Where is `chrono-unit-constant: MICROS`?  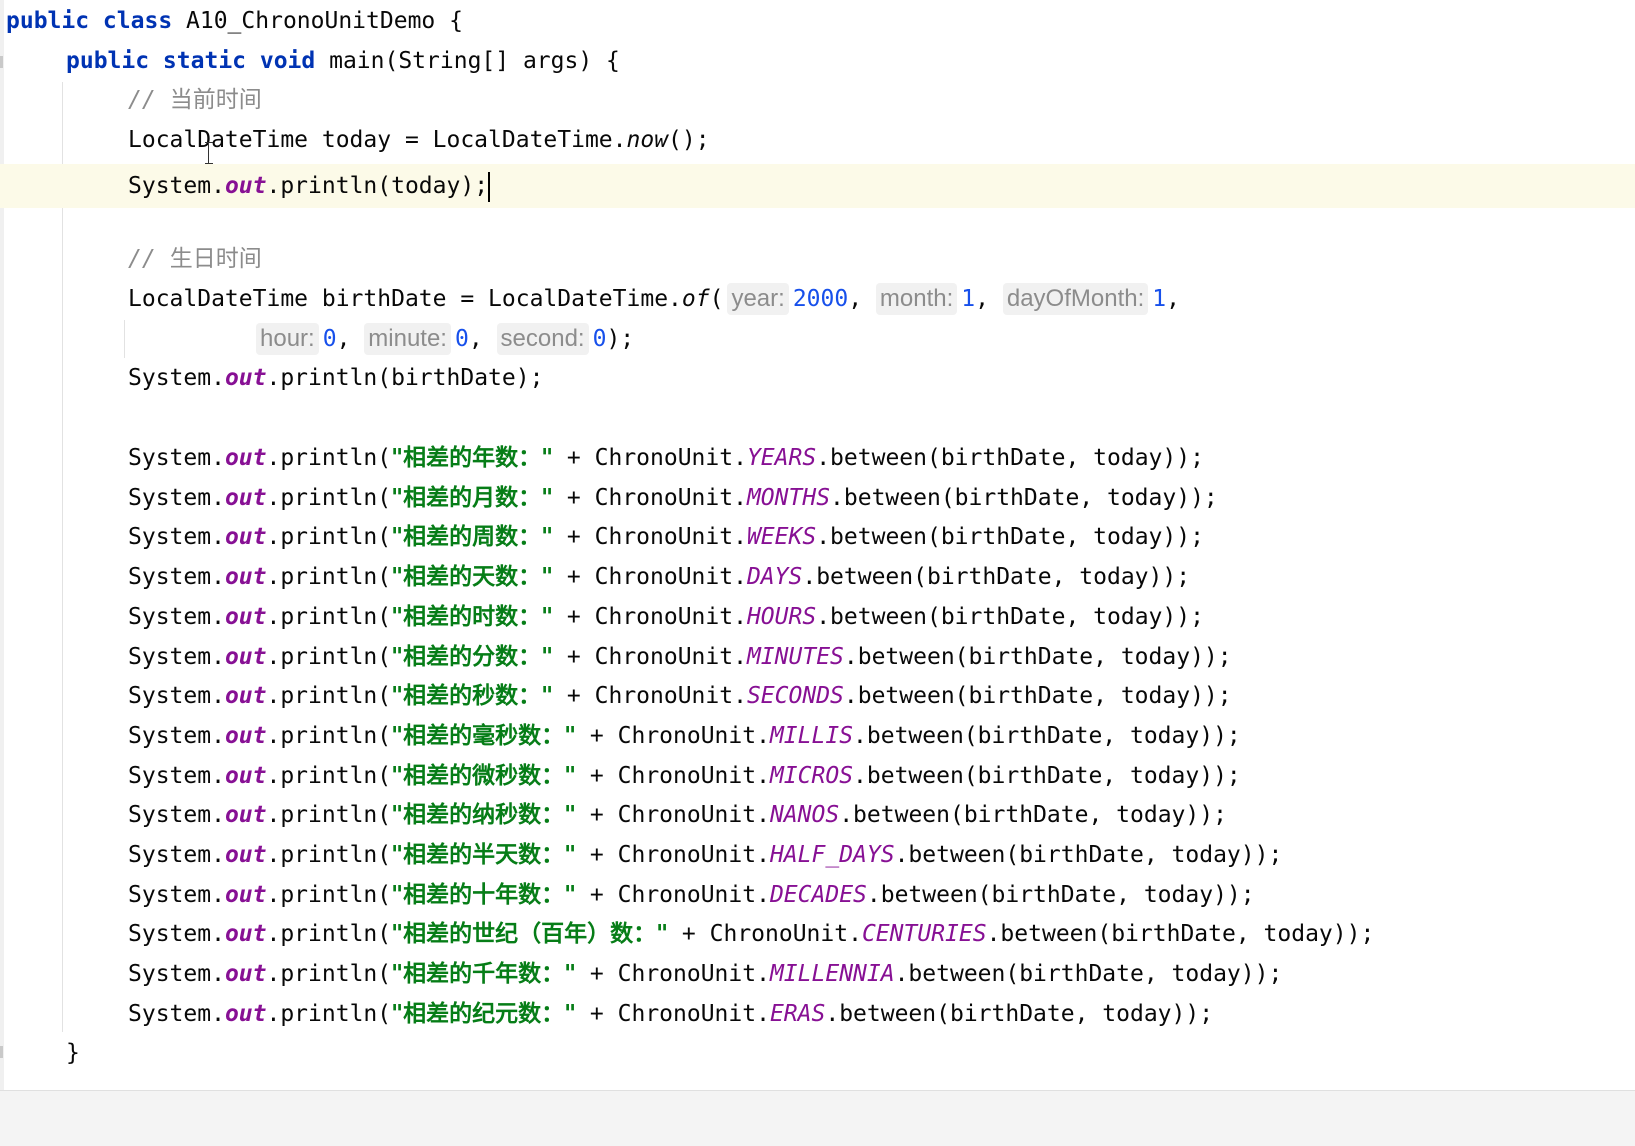 chrono-unit-constant: MICROS is located at coordinates (811, 775).